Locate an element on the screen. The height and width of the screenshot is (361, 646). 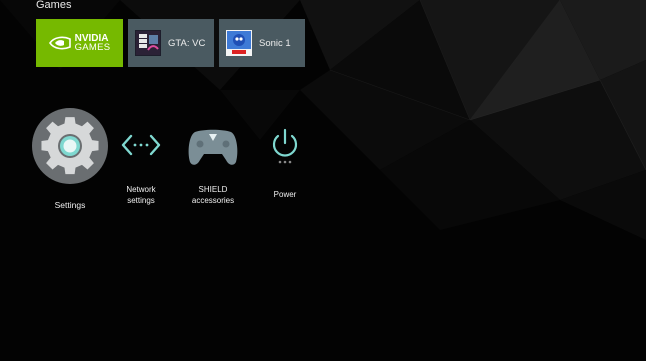
shield-accessories-label: SHIELD accessories is located at coordinates (213, 195).